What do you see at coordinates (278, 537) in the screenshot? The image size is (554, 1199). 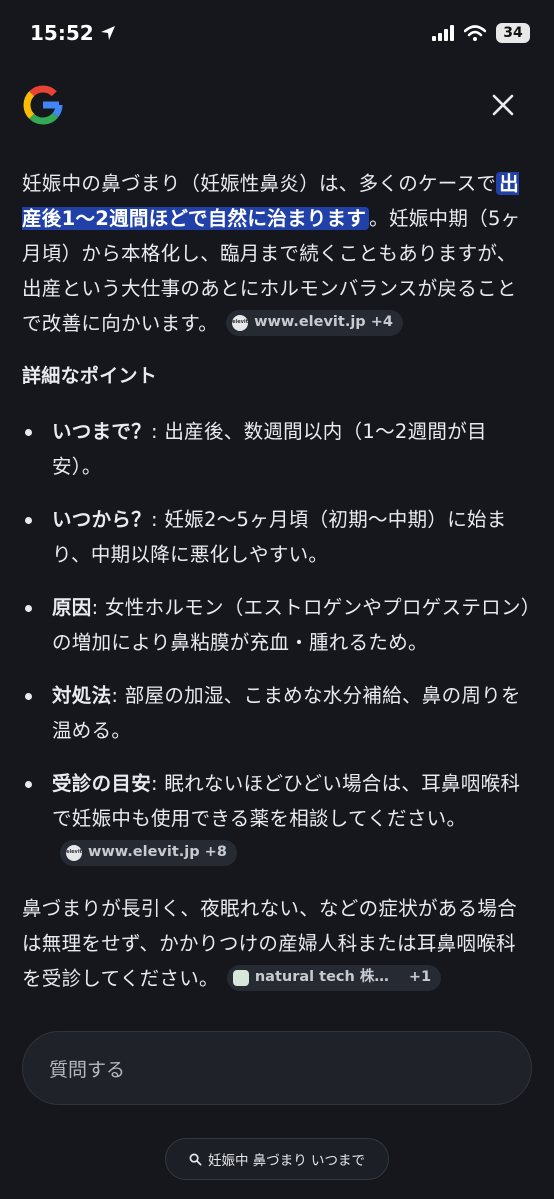 I see `list-item: いつから？: 妊娠2〜5ヶ月頃（初期〜中期）に始まり、中期以降に悪化しやすい。` at bounding box center [278, 537].